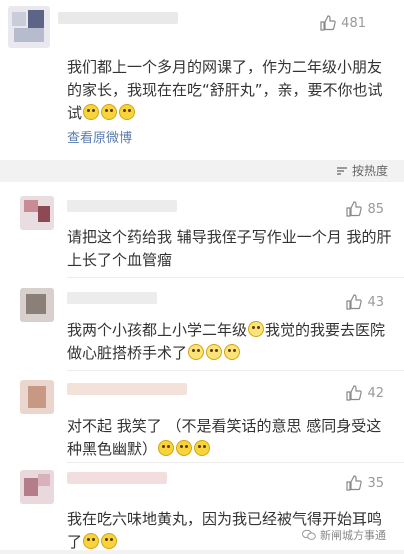 The width and height of the screenshot is (404, 554). Describe the element at coordinates (341, 170) in the screenshot. I see `sort-icon` at that location.